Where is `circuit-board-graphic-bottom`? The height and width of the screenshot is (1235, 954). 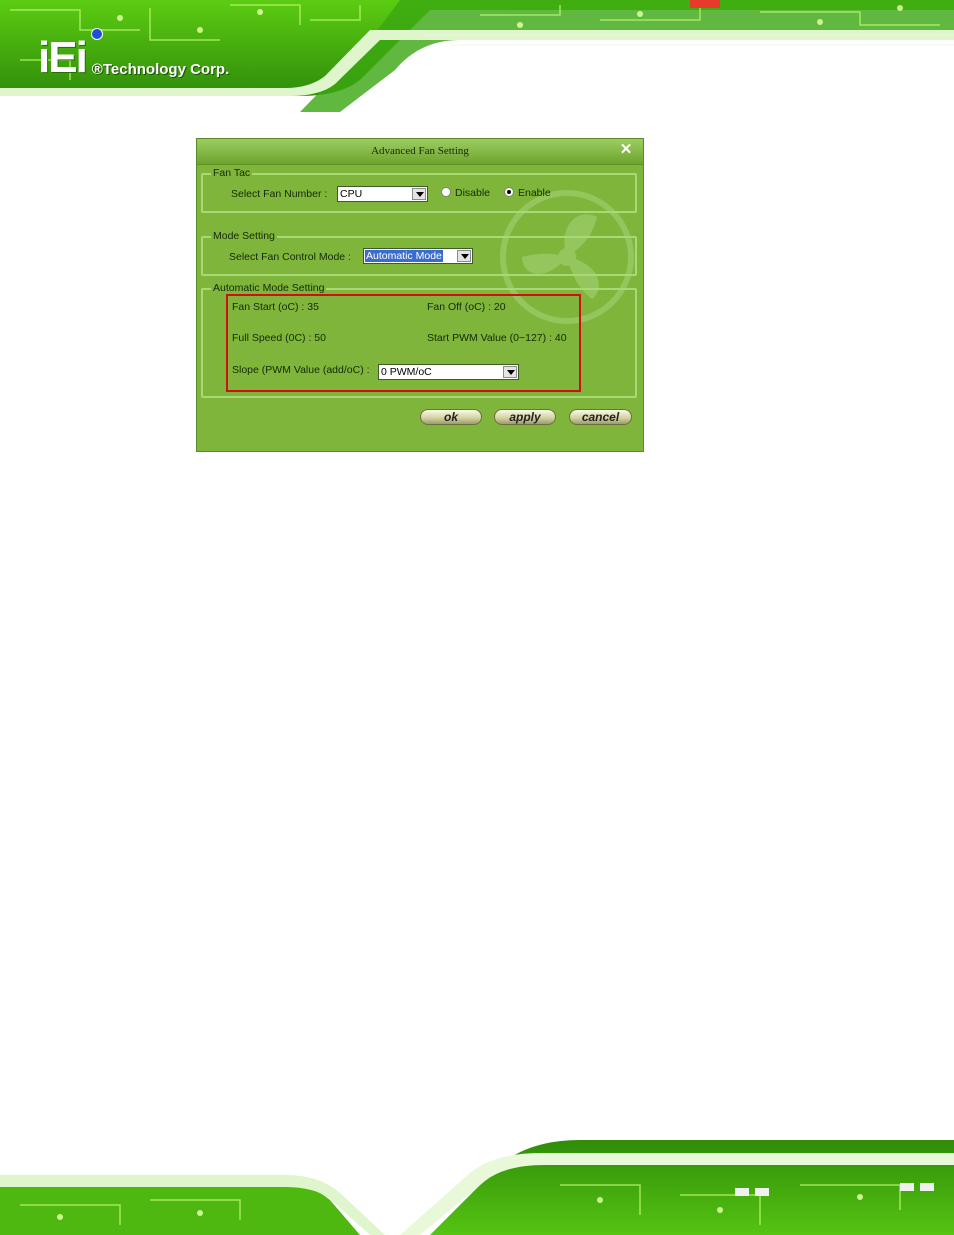
circuit-board-graphic-bottom is located at coordinates (477, 1187).